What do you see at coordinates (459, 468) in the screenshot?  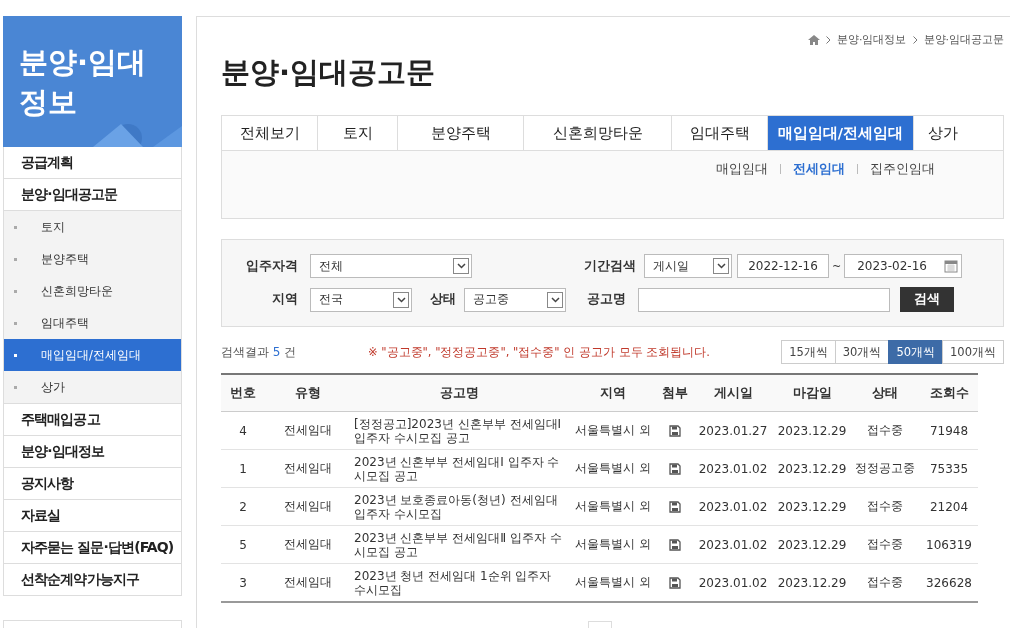 I see `announcement-title-link: 2023년 신혼부부 전세임대Ⅰ 입주자 수시모집 공고` at bounding box center [459, 468].